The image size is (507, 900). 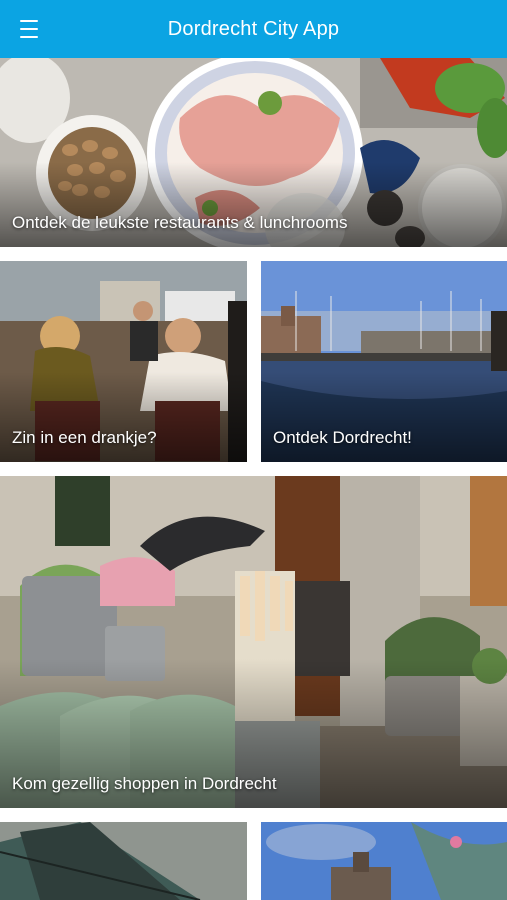 I want to click on tile-5-illustration, so click(x=123, y=861).